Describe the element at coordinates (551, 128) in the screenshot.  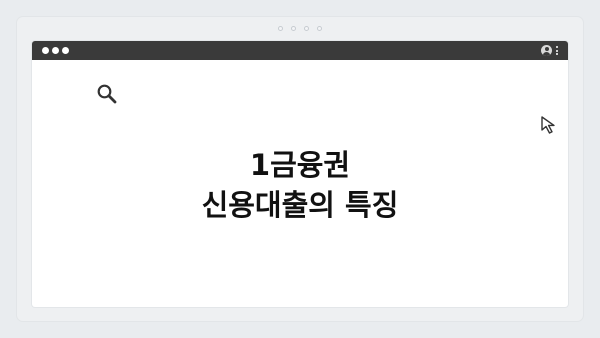
I see `cursor-icon` at that location.